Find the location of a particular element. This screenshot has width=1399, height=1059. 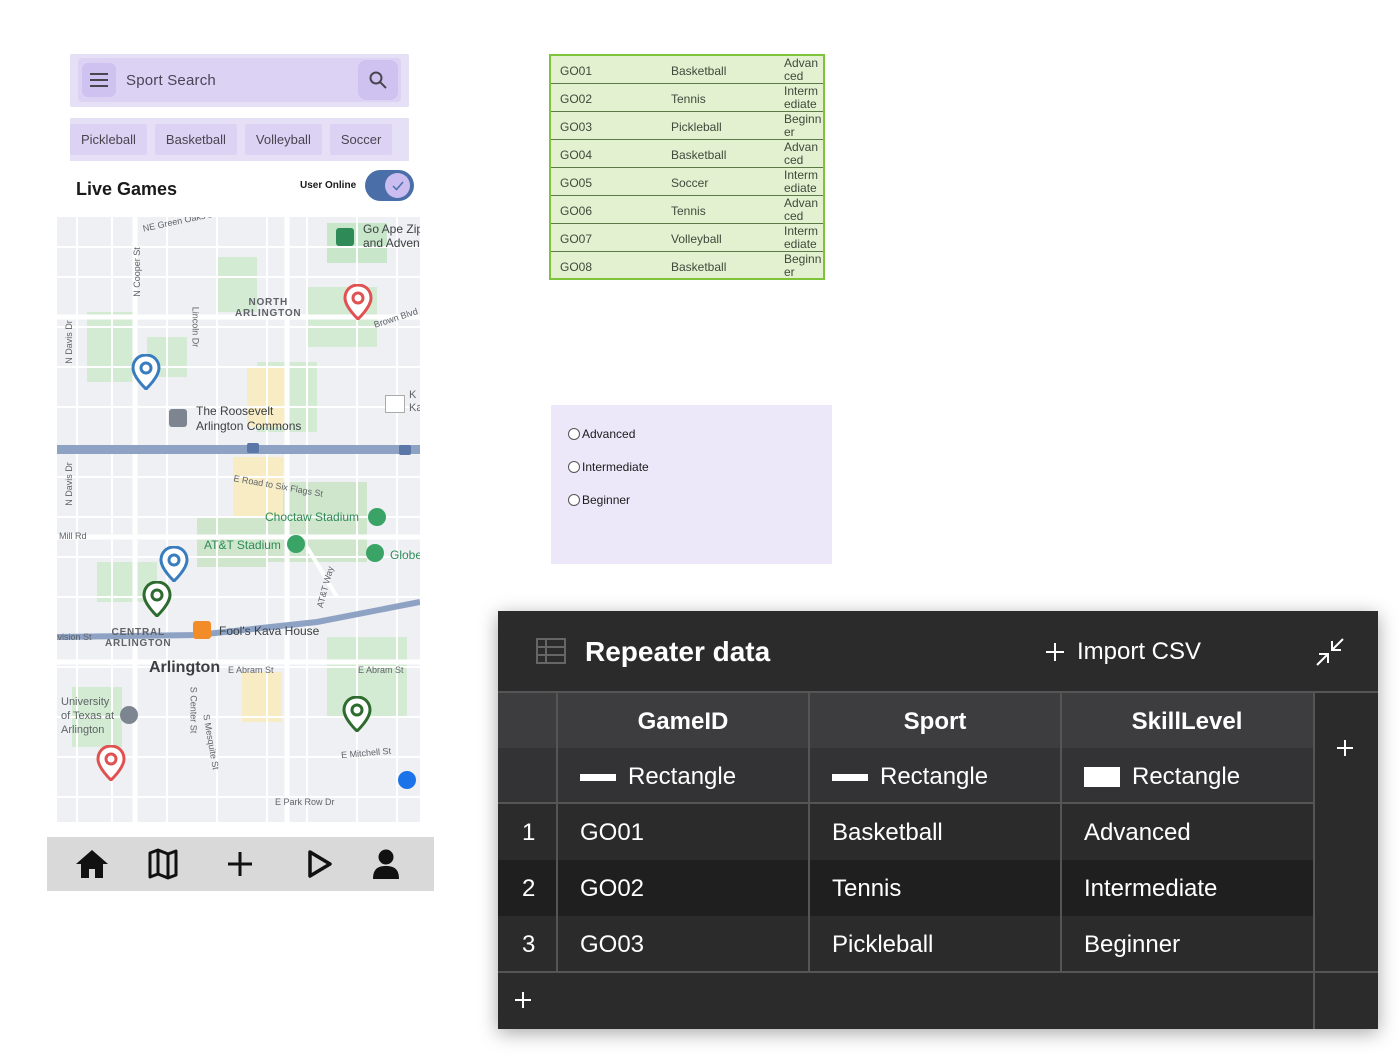

nav-home is located at coordinates (92, 864).